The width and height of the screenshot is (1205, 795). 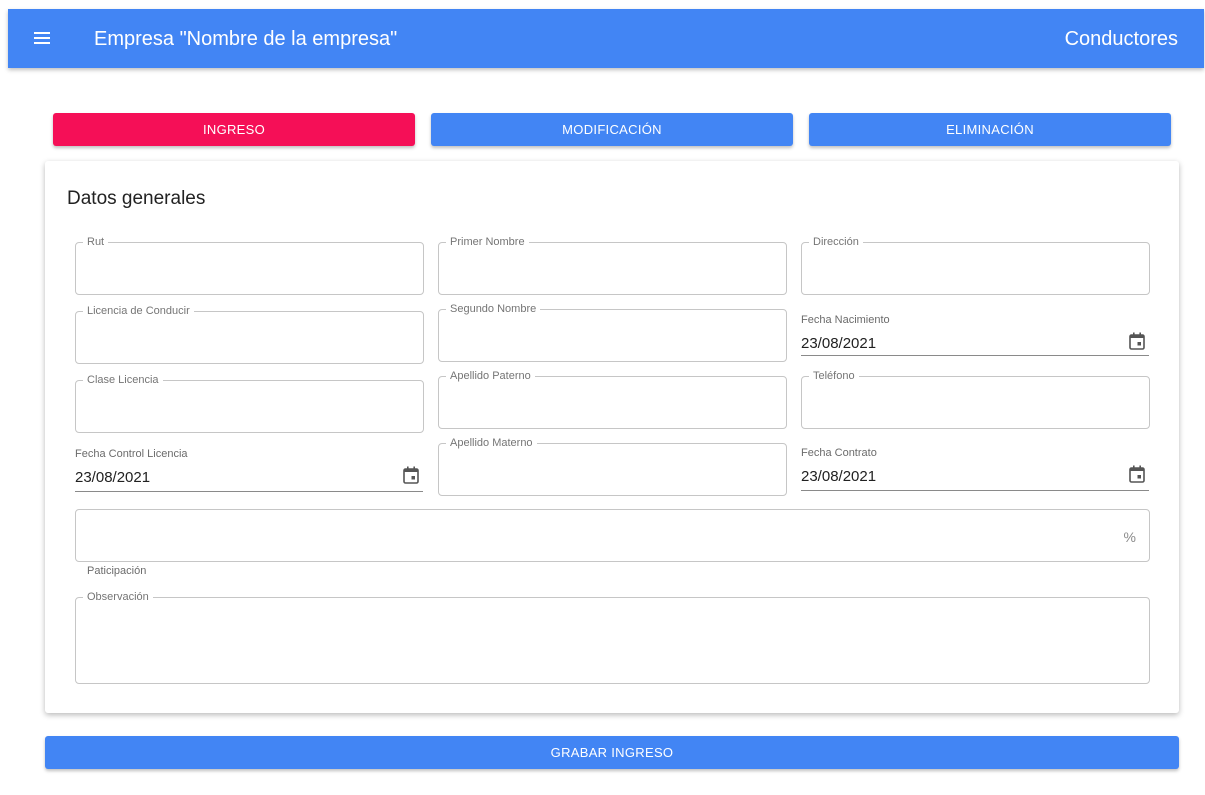 What do you see at coordinates (249, 406) in the screenshot?
I see `clase-licencia-input` at bounding box center [249, 406].